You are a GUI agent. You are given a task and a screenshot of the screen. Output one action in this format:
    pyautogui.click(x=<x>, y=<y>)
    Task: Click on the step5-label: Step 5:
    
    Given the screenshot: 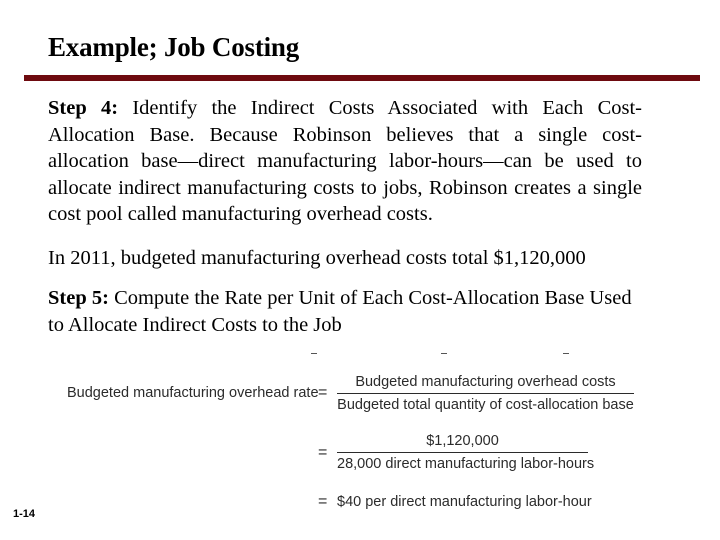 What is the action you would take?
    pyautogui.click(x=78, y=298)
    